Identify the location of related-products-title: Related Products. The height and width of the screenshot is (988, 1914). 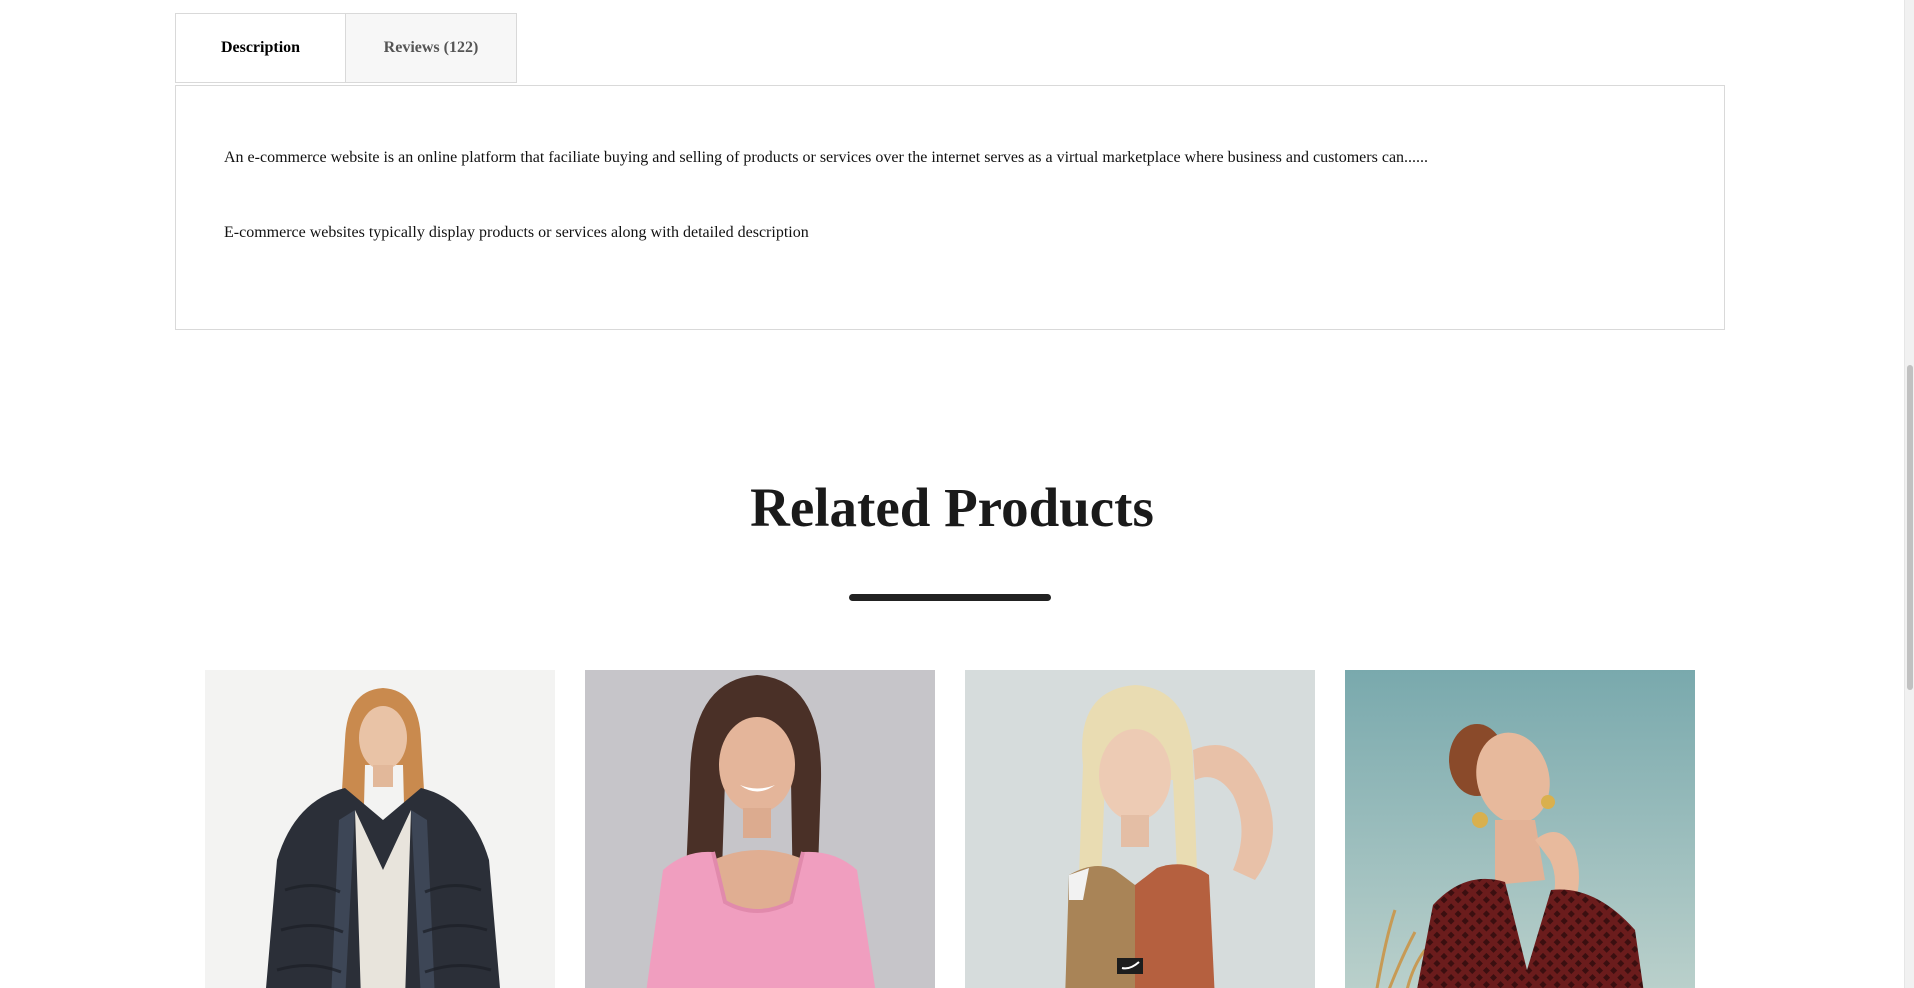
(952, 507).